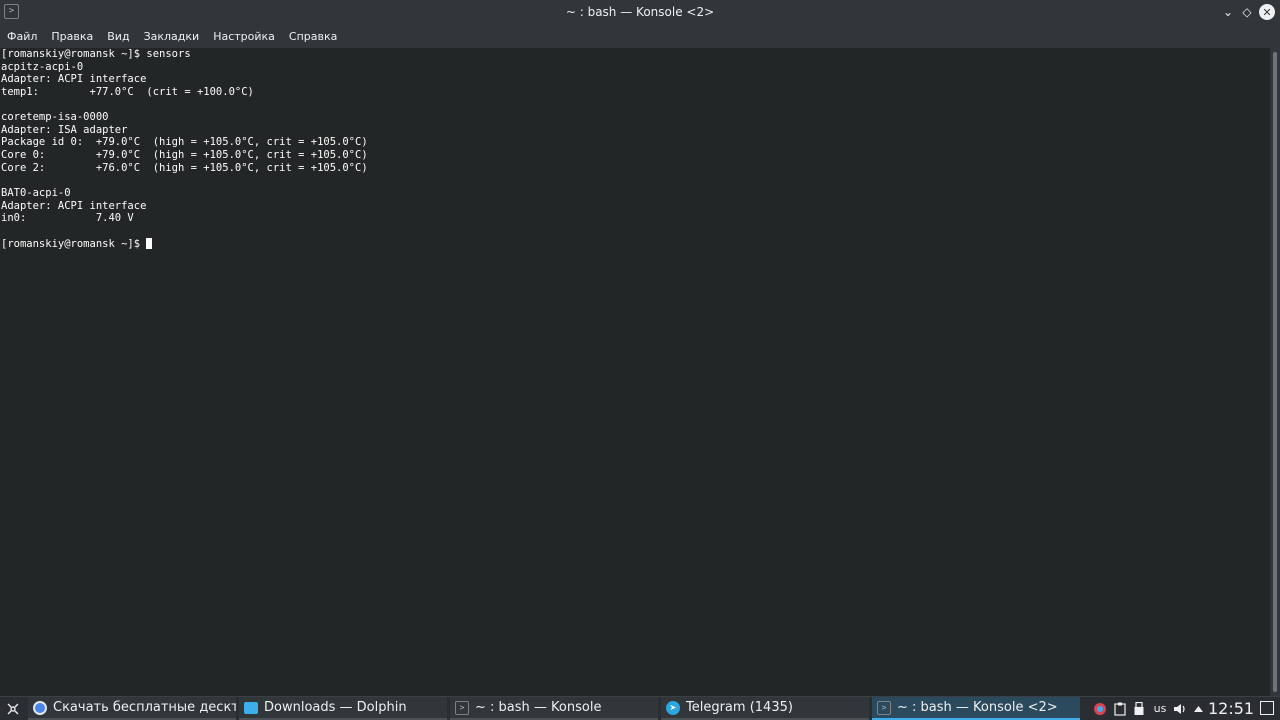  What do you see at coordinates (673, 707) in the screenshot?
I see `telegram-icon: ➤` at bounding box center [673, 707].